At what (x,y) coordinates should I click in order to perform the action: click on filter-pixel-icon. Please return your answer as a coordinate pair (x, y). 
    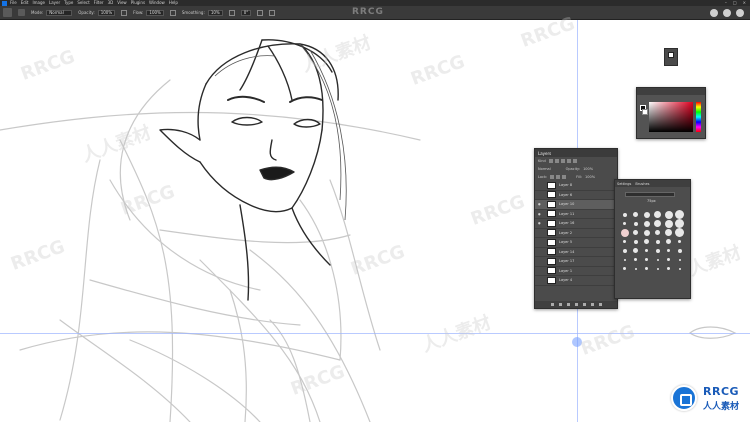
    Looking at the image, I should click on (550, 161).